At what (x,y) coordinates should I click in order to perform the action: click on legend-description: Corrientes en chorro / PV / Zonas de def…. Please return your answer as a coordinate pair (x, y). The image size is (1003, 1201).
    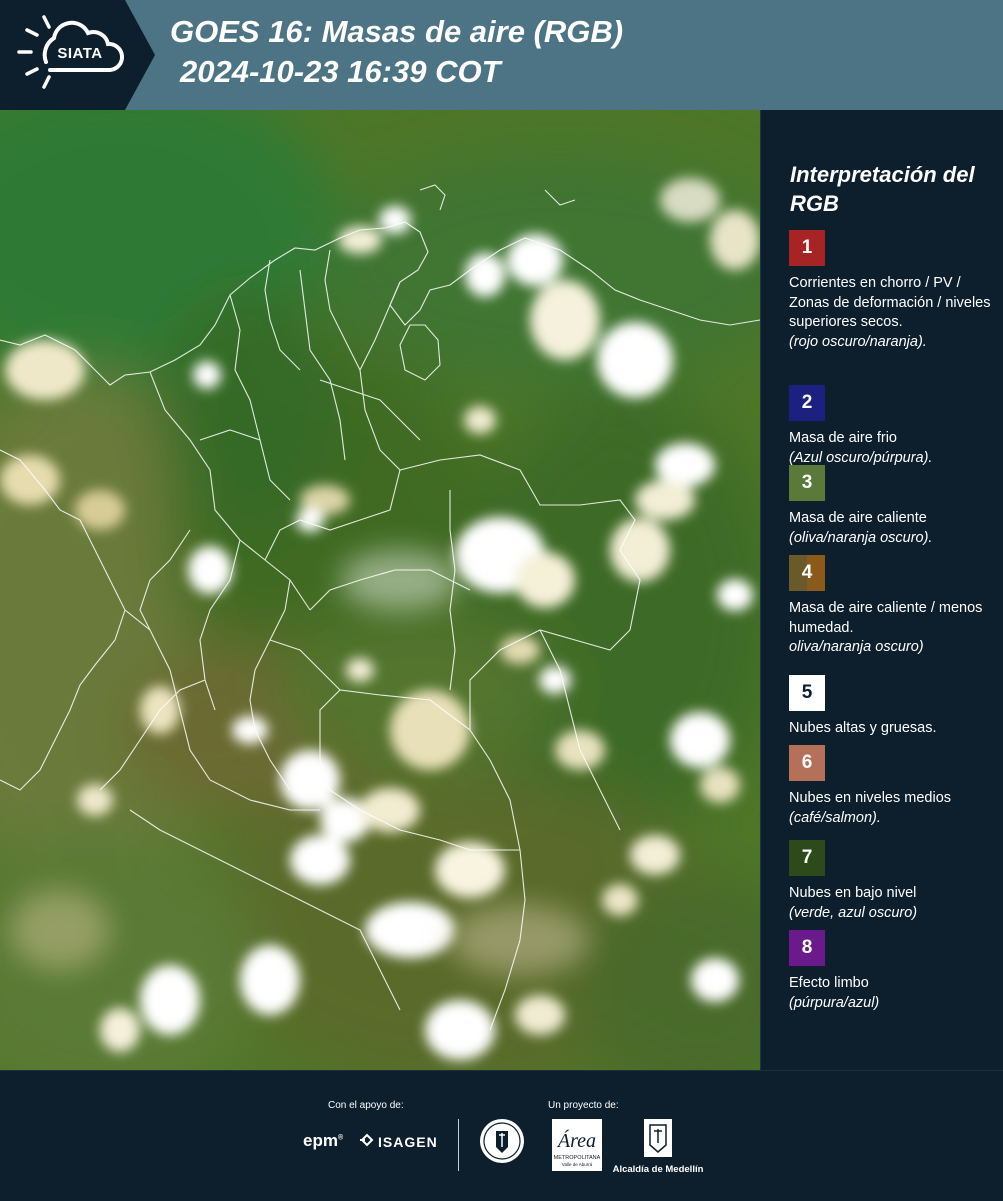
    Looking at the image, I should click on (890, 302).